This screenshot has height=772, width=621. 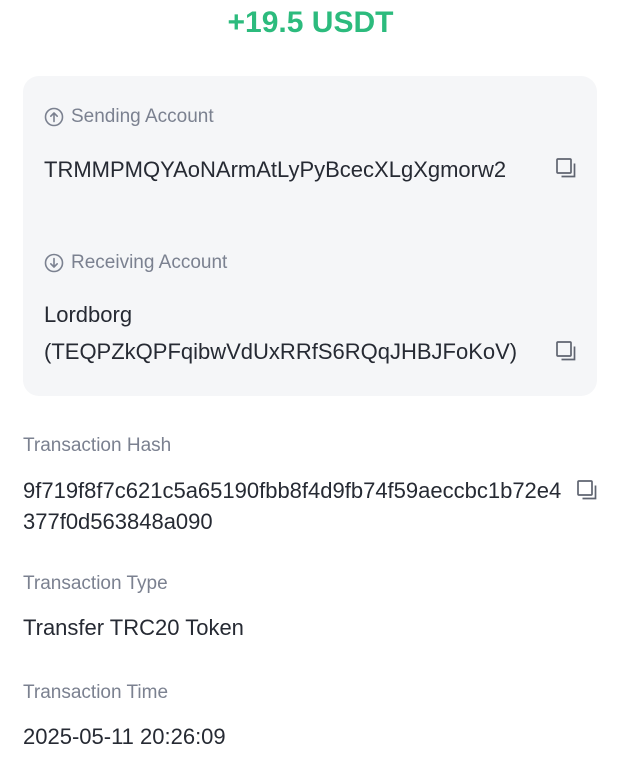 What do you see at coordinates (281, 351) in the screenshot?
I see `receiving-account-address: (TEQPZkQPFqibwVdUxRRfS6RQqJHBJFoKoV)` at bounding box center [281, 351].